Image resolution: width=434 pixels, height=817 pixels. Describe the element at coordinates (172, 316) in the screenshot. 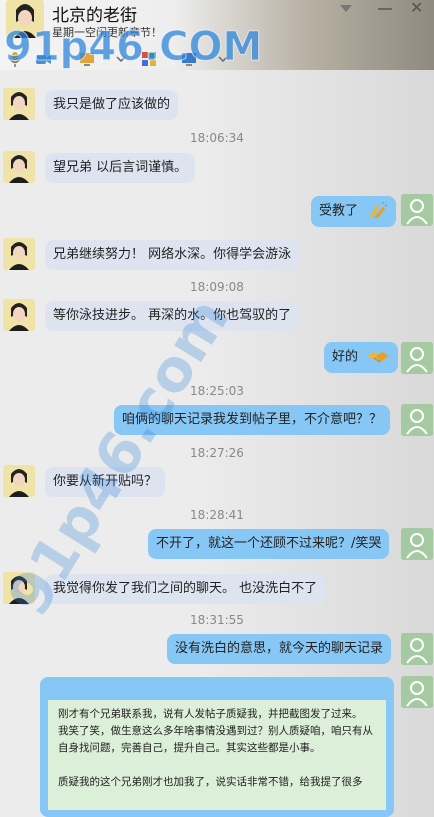

I see `message-bubble: 等你泳技进步。 再深的水。你也驾驭的了` at that location.